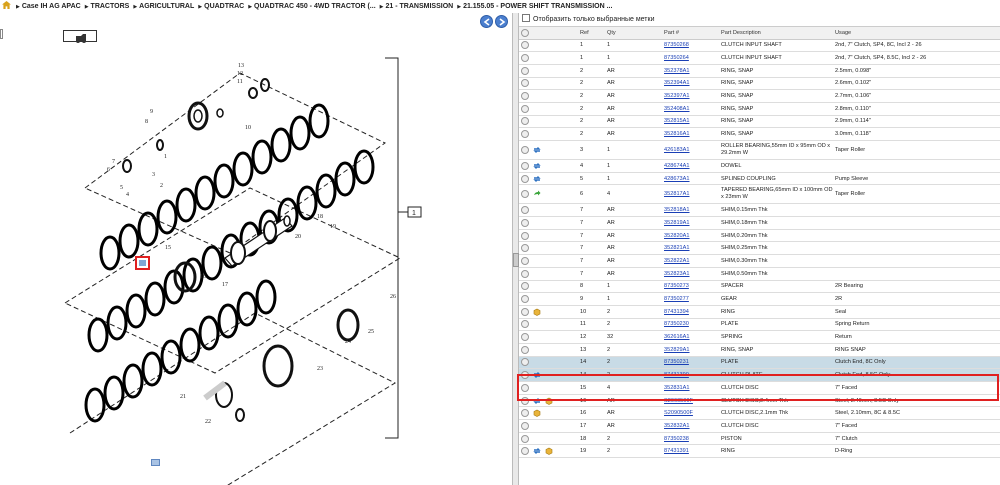 This screenshot has width=1000, height=485. Describe the element at coordinates (677, 96) in the screenshot. I see `part-number-link: 352397A1` at that location.